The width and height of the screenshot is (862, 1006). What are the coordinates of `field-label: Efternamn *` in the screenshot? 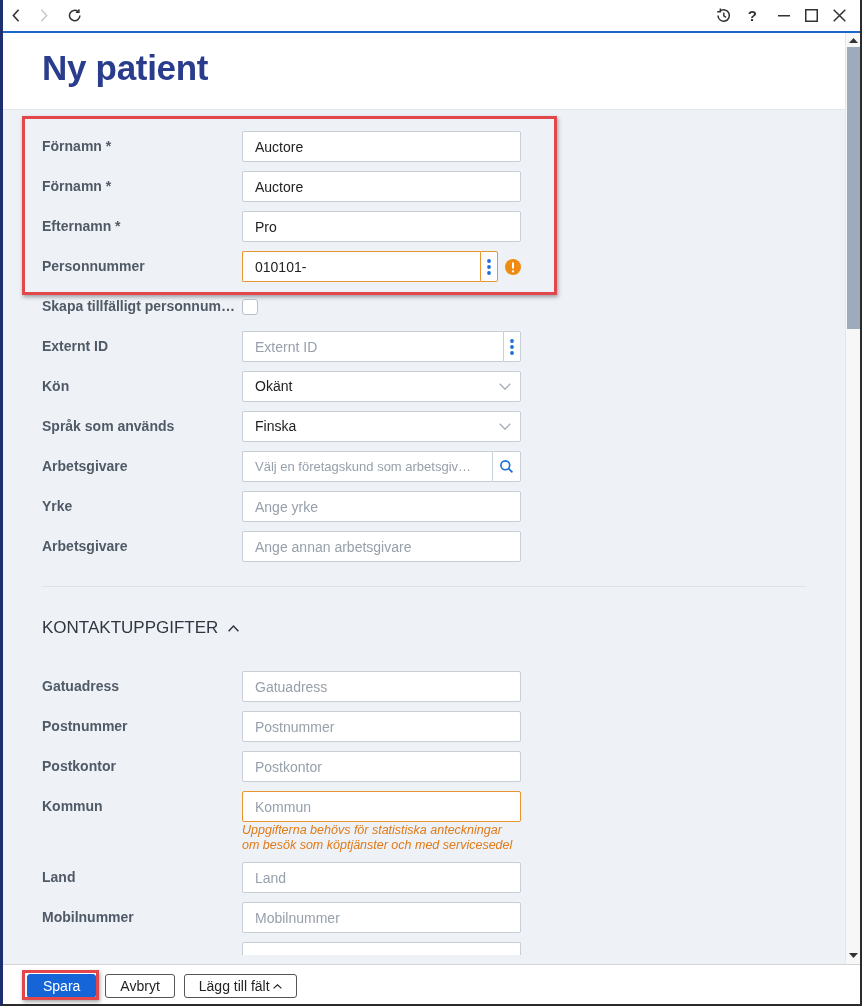 It's located at (82, 226).